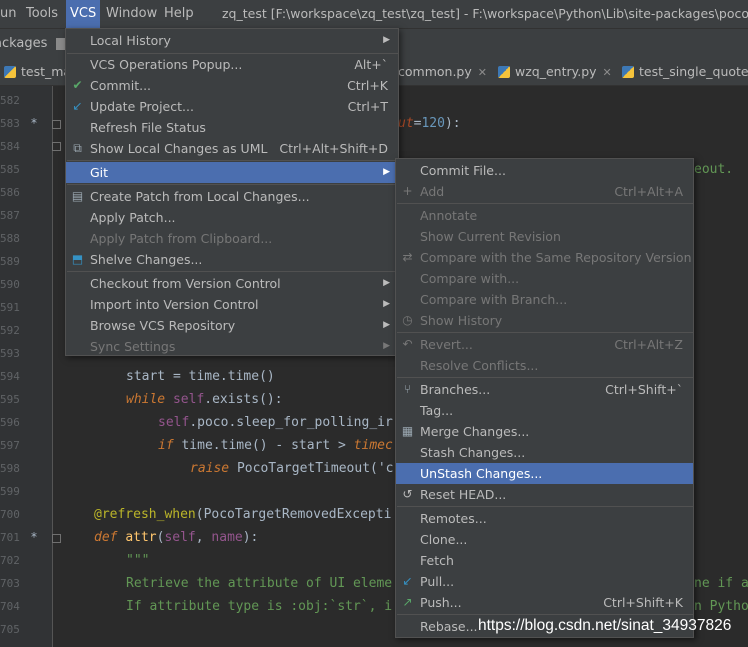 This screenshot has width=748, height=647. Describe the element at coordinates (275, 422) in the screenshot. I see `code-line-596: self.poco.sleep_for_polling_ir` at that location.